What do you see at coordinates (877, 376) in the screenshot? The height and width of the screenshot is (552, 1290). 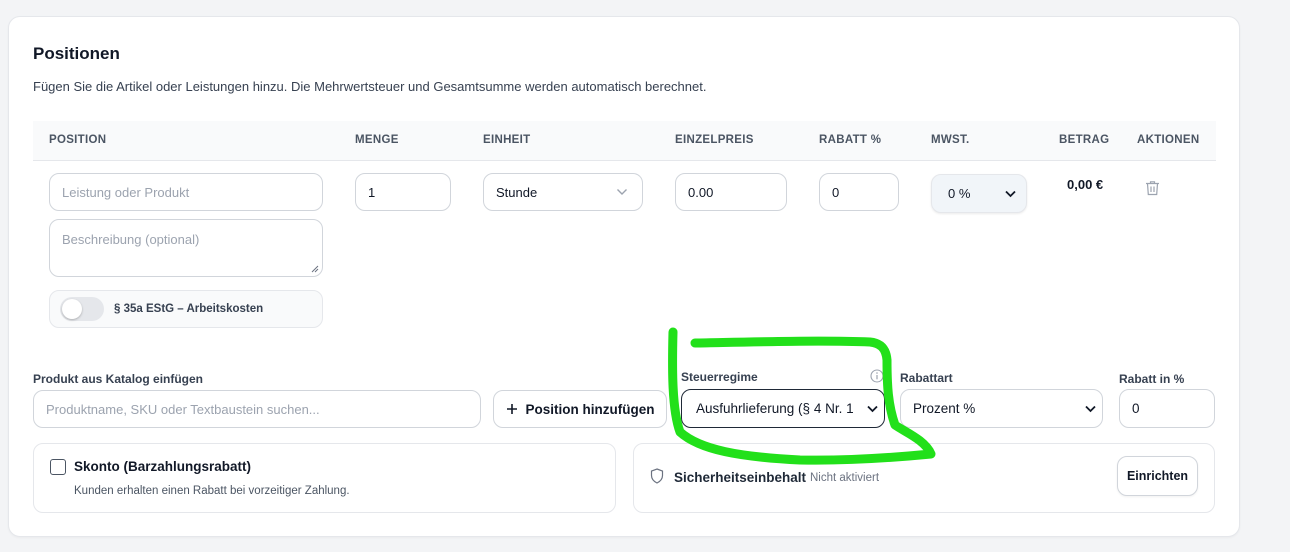 I see `info-icon` at bounding box center [877, 376].